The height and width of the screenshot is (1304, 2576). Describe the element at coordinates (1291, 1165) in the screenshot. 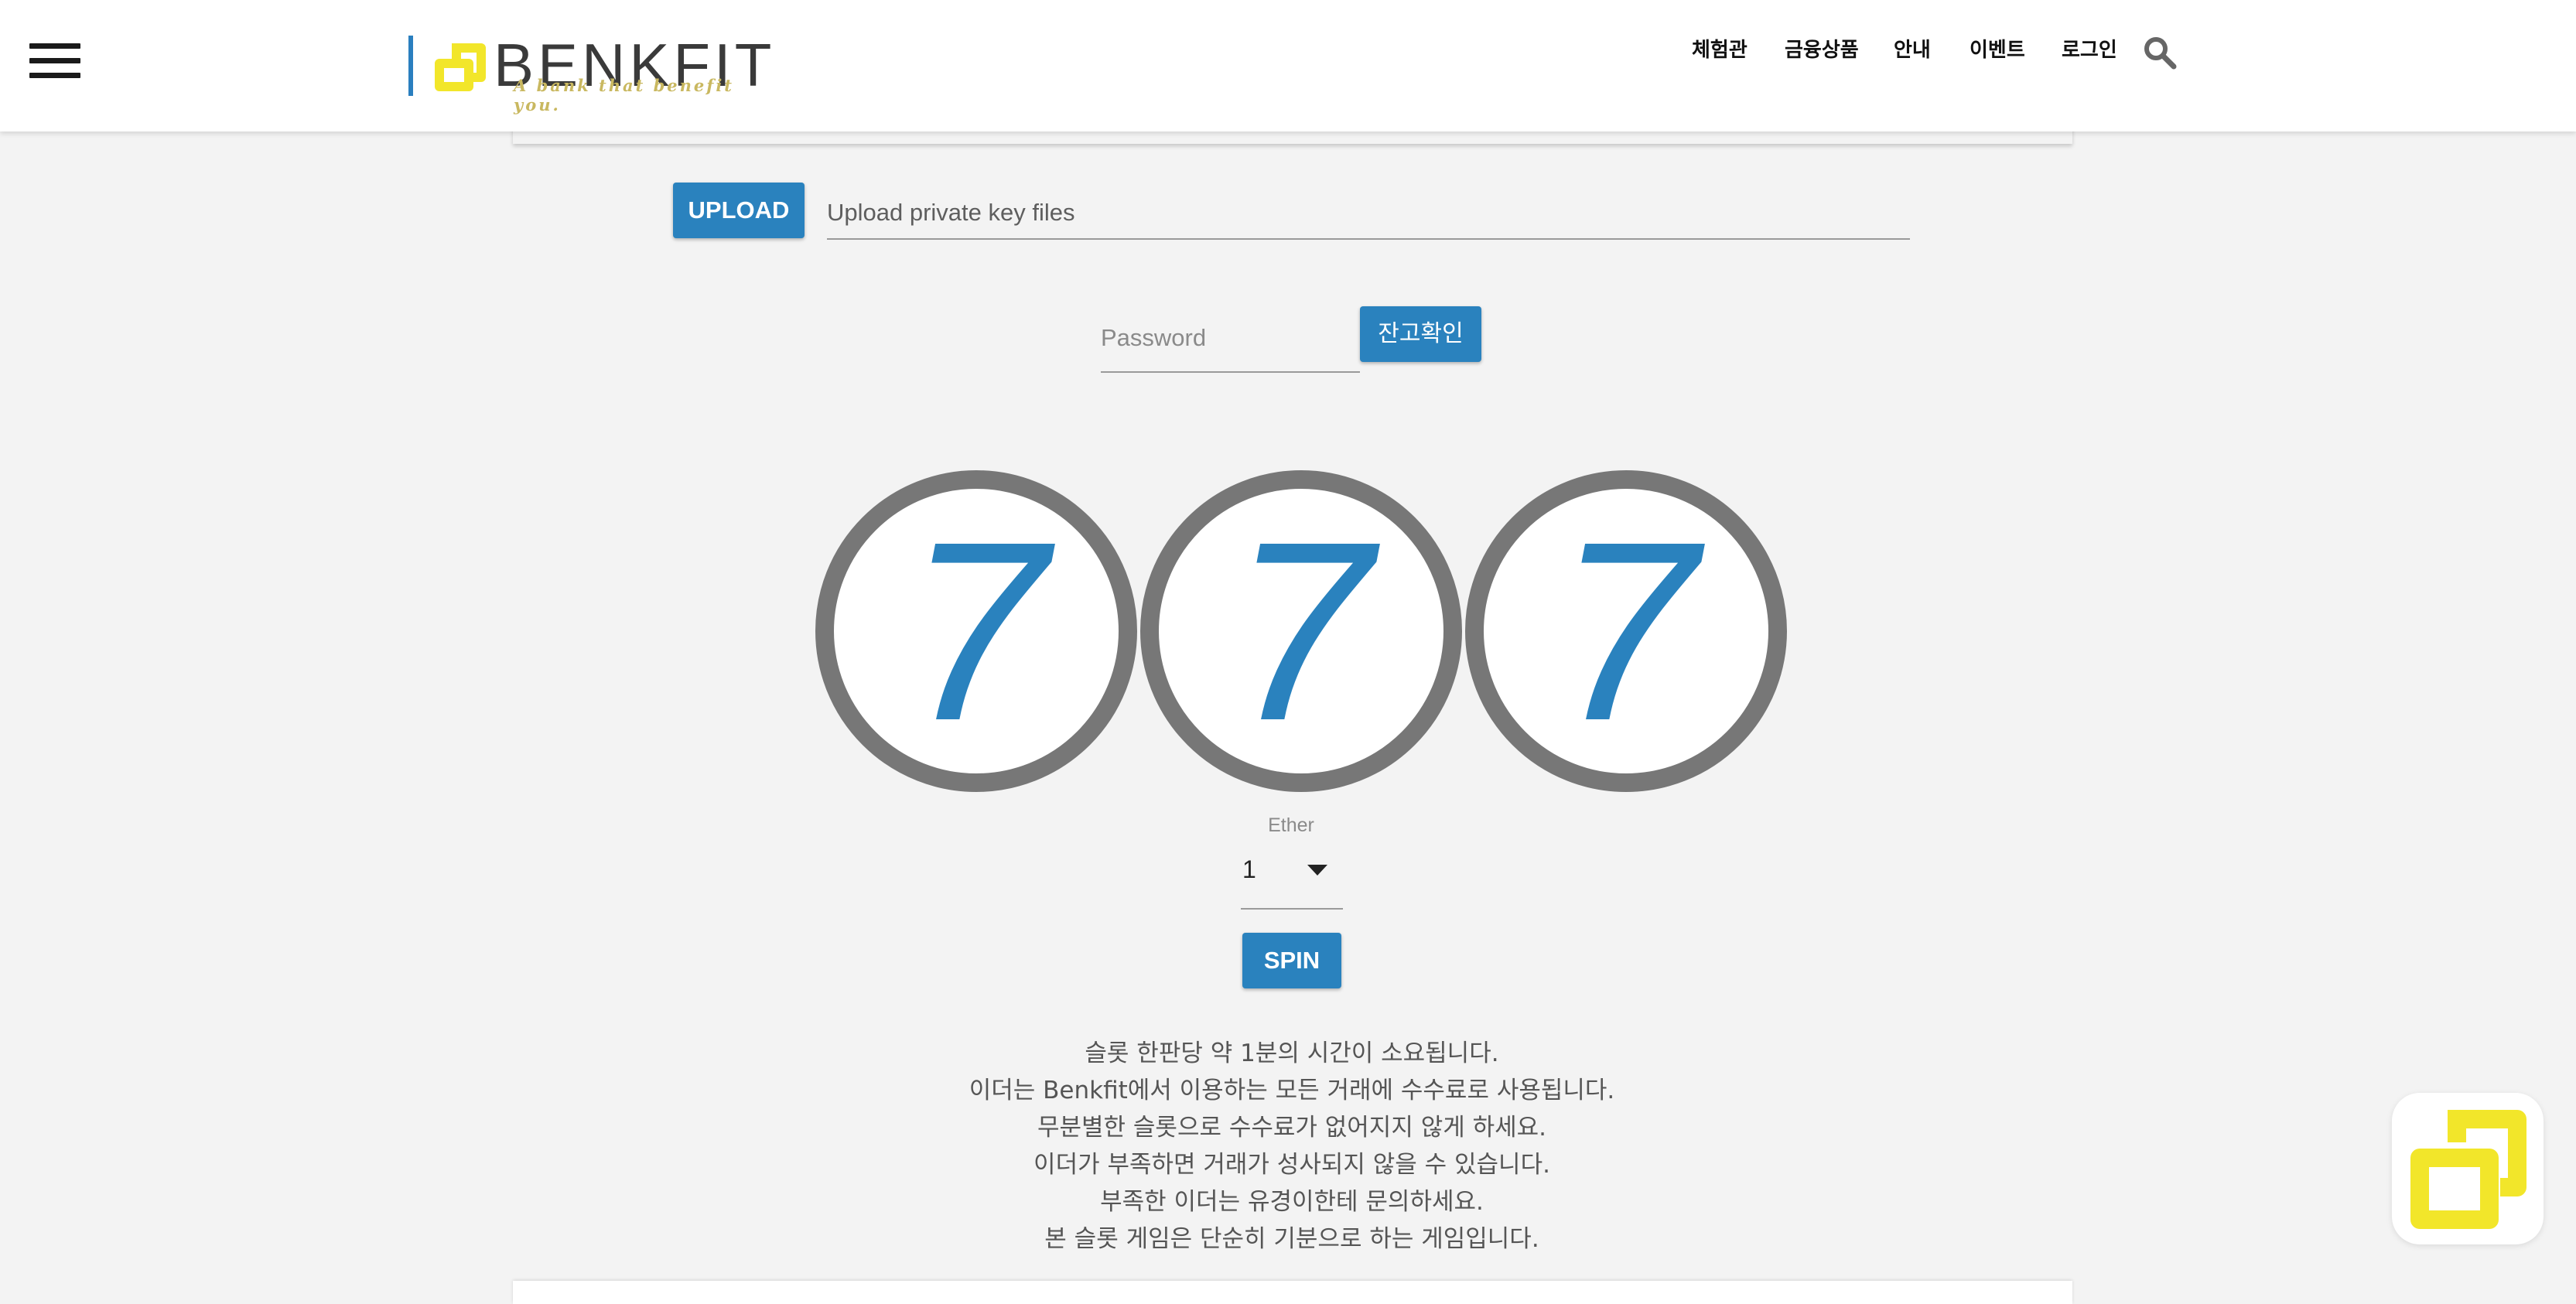

I see `info-line: 이더가 부족하면 거래가 성사되지 않을 수 있습니다.` at that location.